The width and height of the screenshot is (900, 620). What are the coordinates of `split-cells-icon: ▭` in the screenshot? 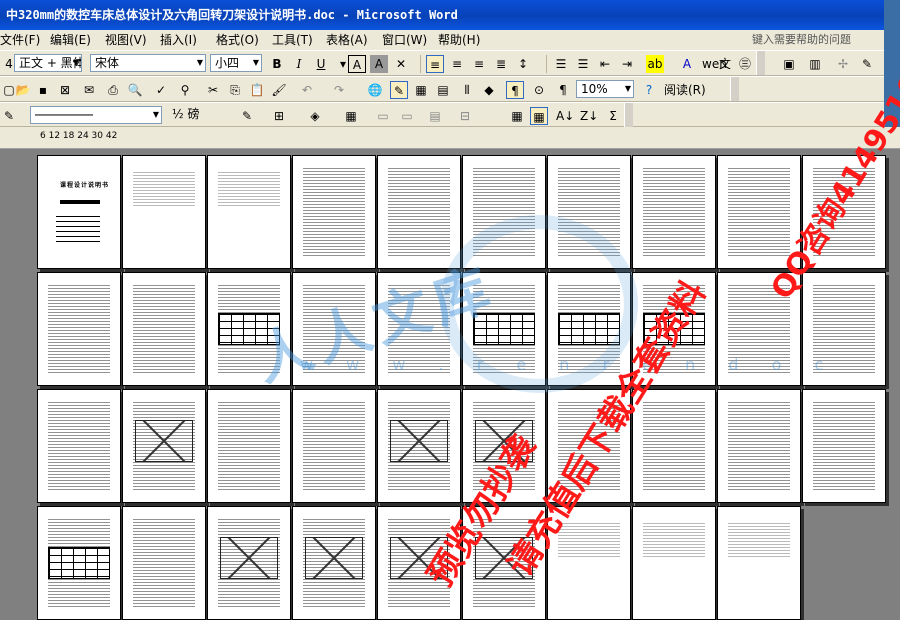 It's located at (407, 116).